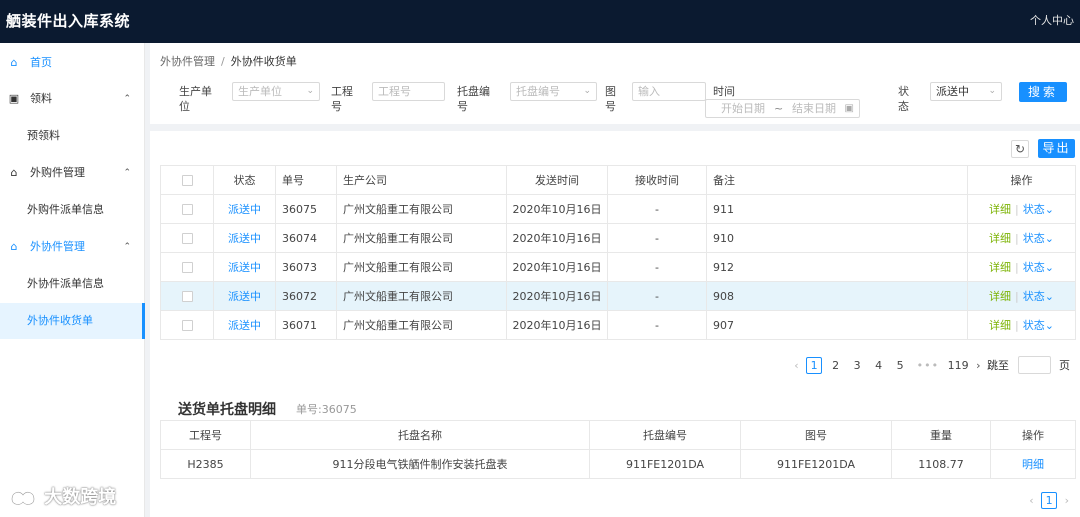 This screenshot has height=517, width=1080. What do you see at coordinates (903, 99) in the screenshot?
I see `status-label: 状态` at bounding box center [903, 99].